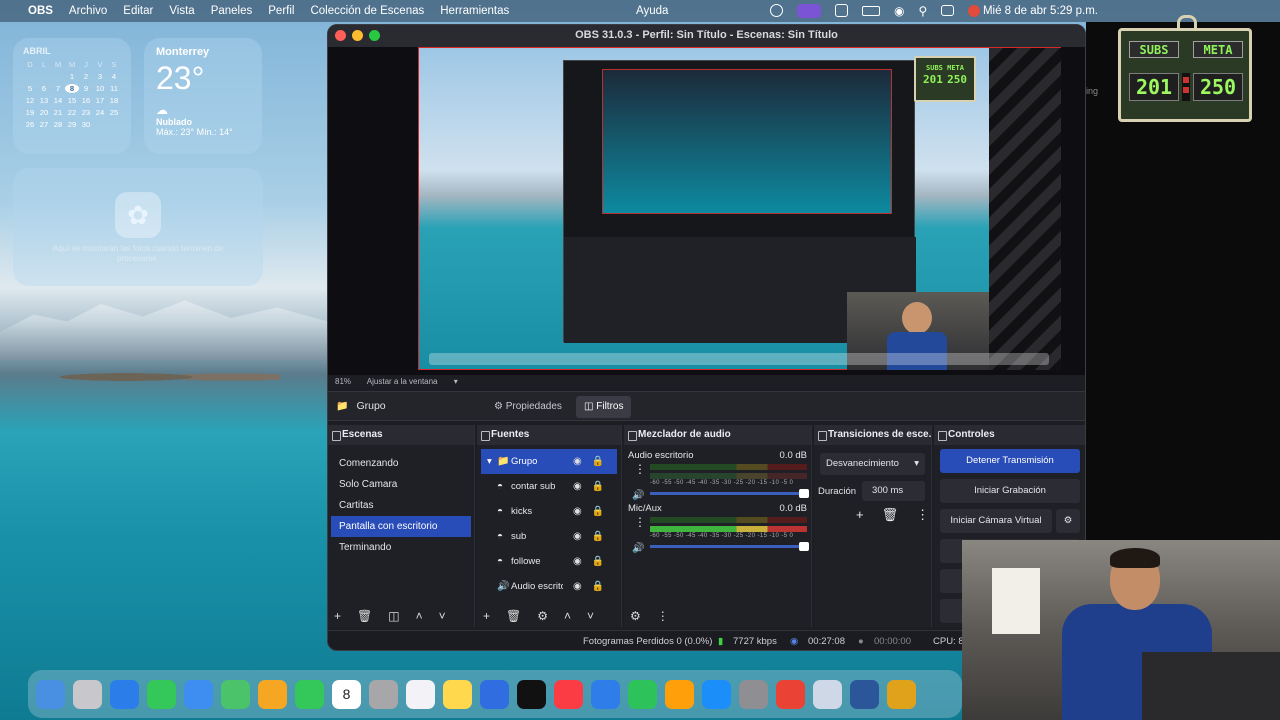 The image size is (1280, 720). What do you see at coordinates (393, 616) in the screenshot?
I see `filter-icon: ◫` at bounding box center [393, 616].